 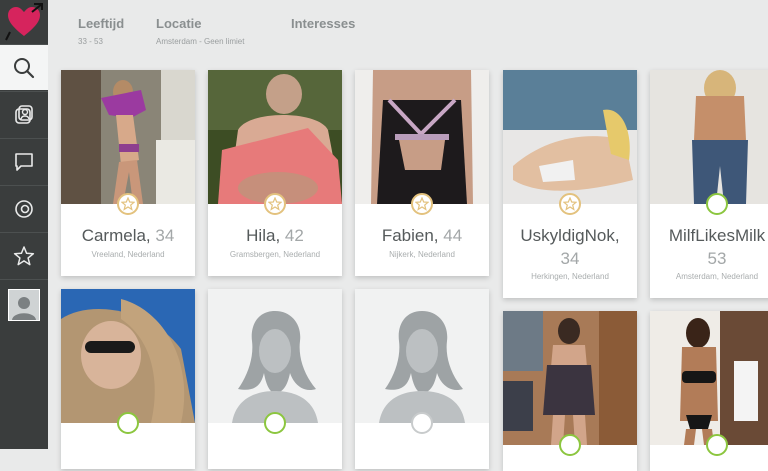 I want to click on profile-card: Hila, 42 Gramsbergen, Nederland, so click(x=275, y=173).